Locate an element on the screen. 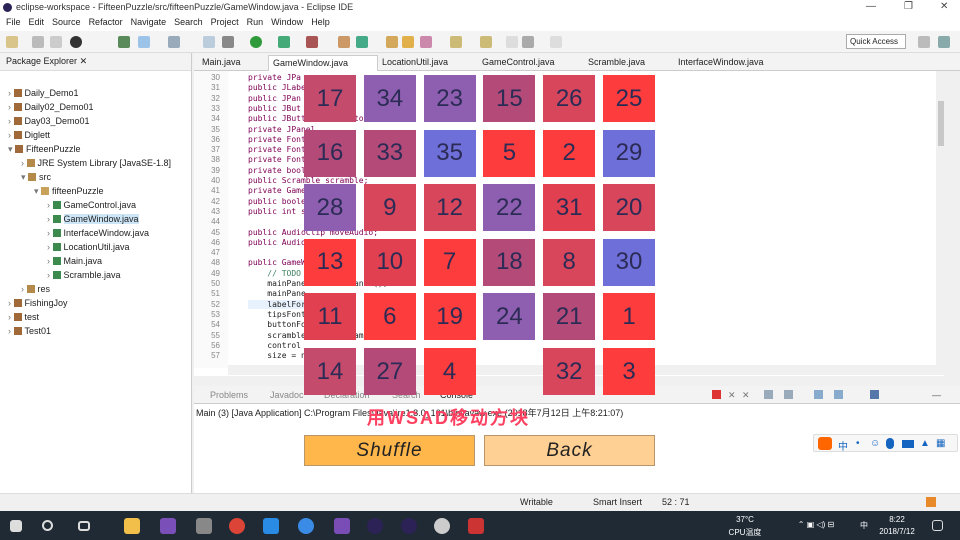 This screenshot has width=960, height=540. avatar is located at coordinates (442, 526).